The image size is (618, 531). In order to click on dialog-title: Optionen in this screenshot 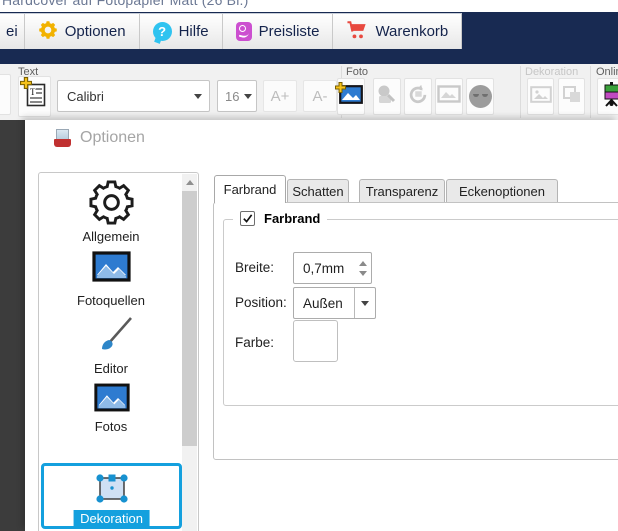, I will do `click(112, 137)`.